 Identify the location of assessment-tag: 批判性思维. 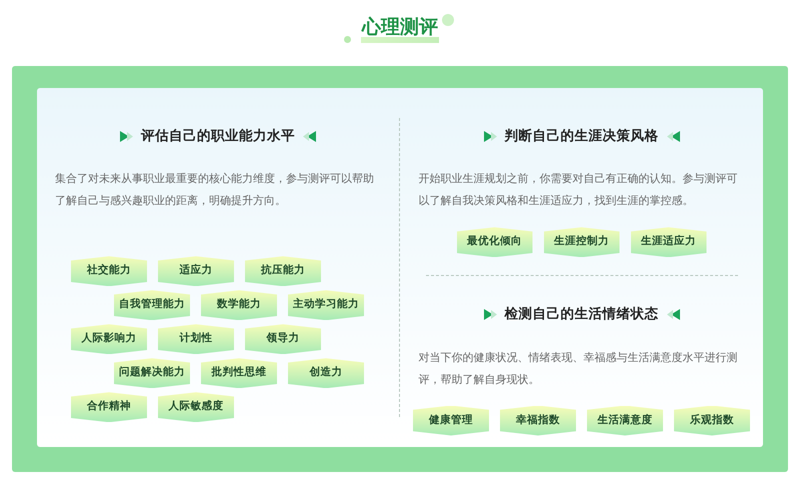
(239, 373).